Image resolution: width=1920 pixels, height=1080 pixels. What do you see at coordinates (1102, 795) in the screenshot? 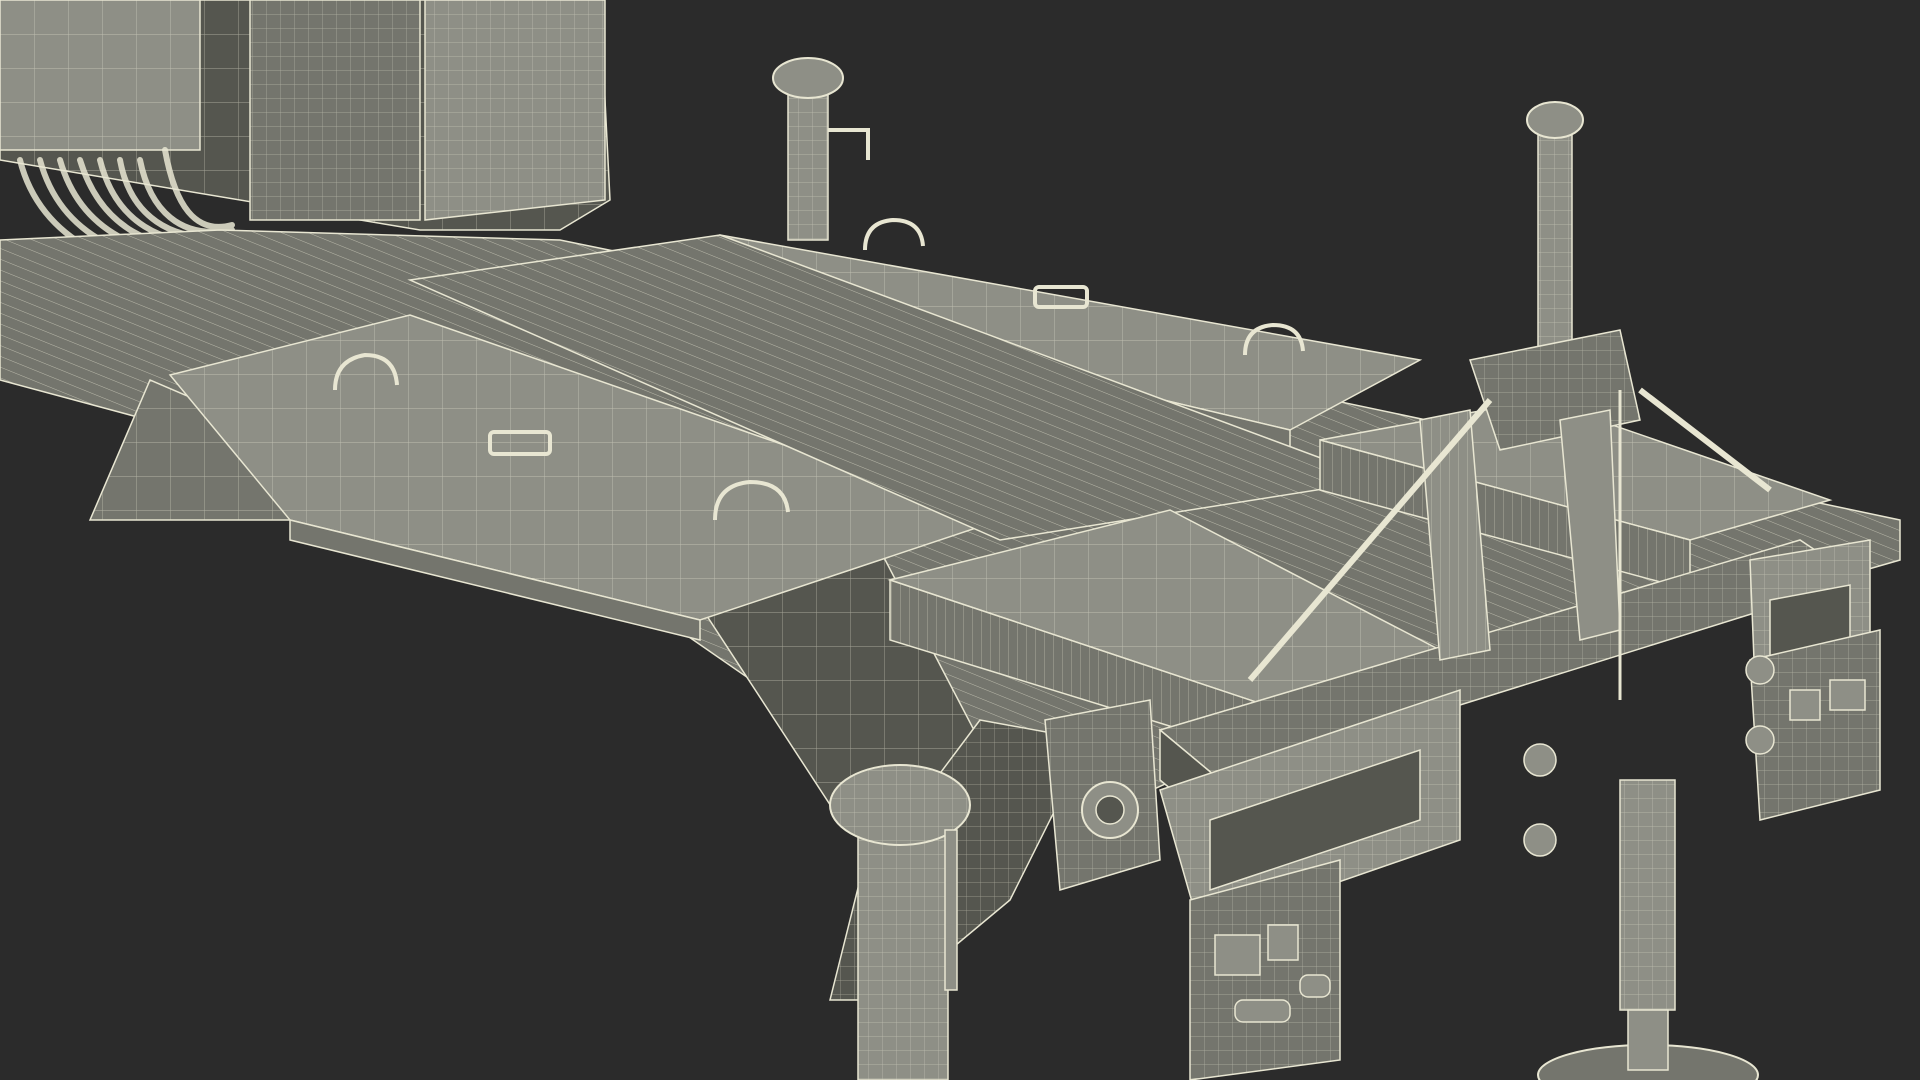
I see `axle-hub-plate` at bounding box center [1102, 795].